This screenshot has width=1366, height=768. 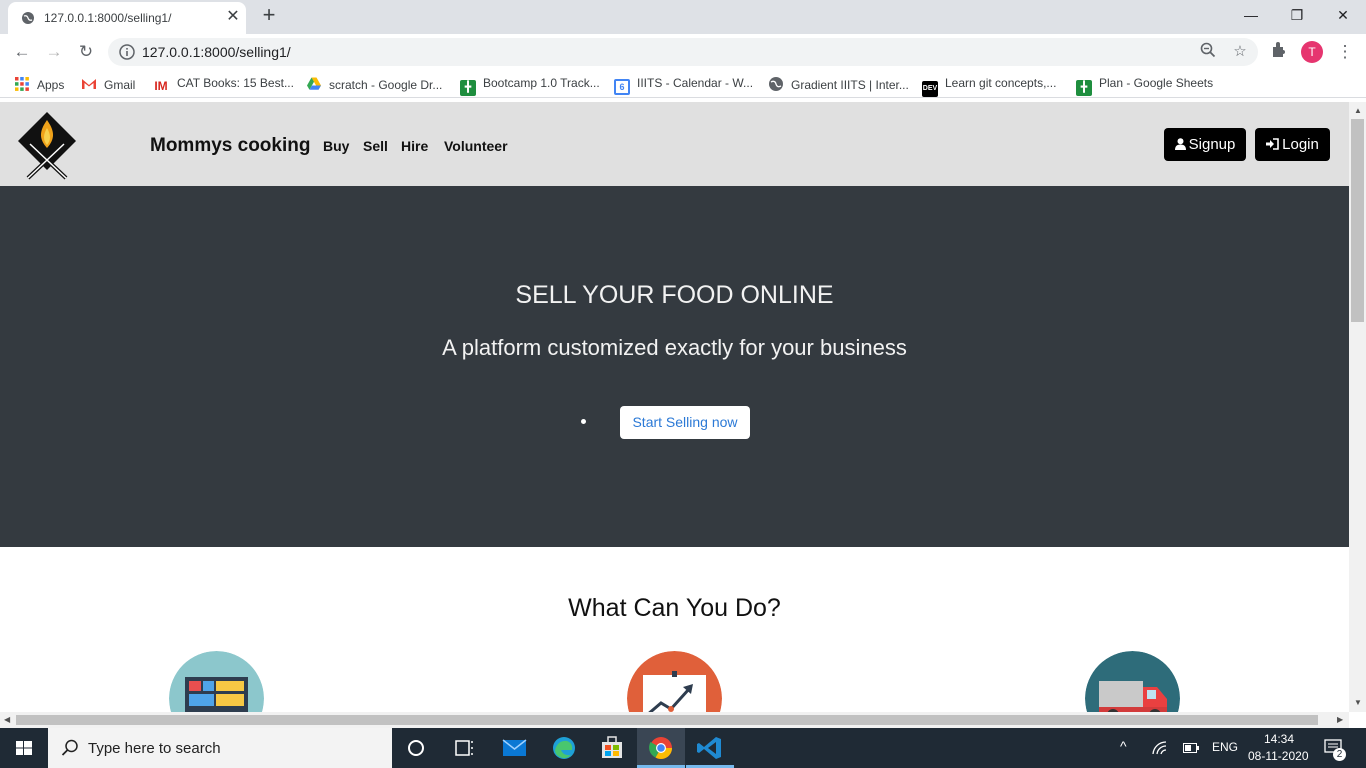 I want to click on login-button: Login, so click(x=1292, y=144).